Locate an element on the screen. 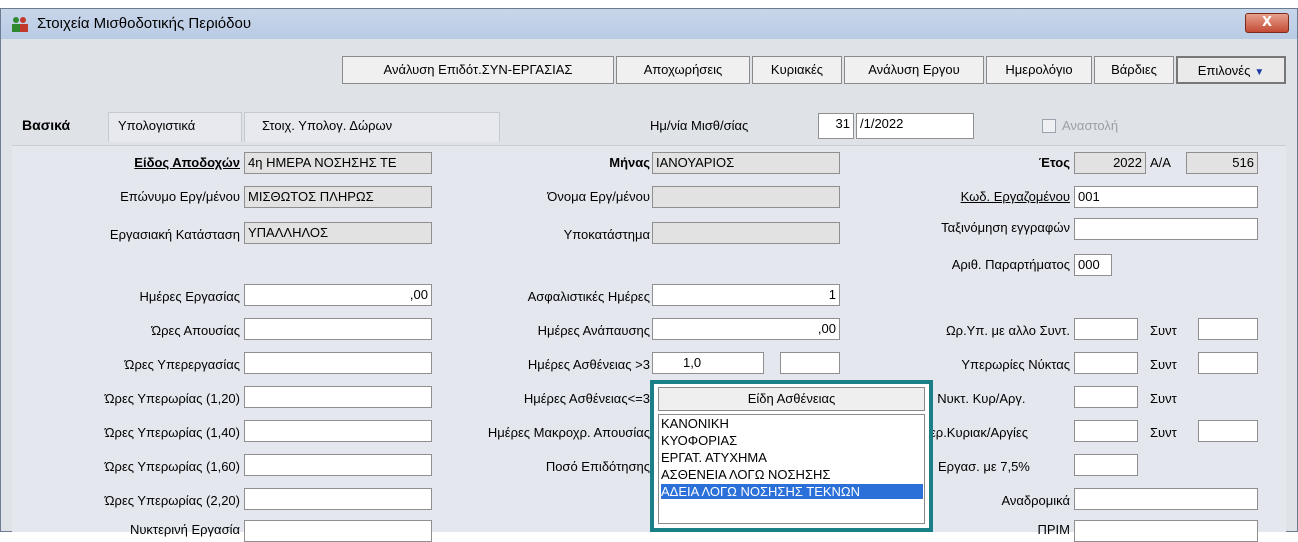 The width and height of the screenshot is (1298, 542). contract-label-3: Συντ is located at coordinates (1163, 398).